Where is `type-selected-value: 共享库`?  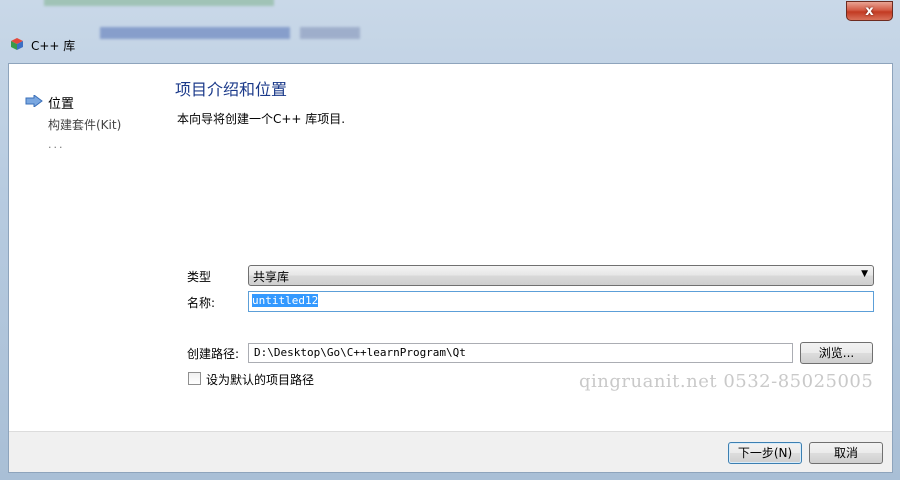
type-selected-value: 共享库 is located at coordinates (271, 277).